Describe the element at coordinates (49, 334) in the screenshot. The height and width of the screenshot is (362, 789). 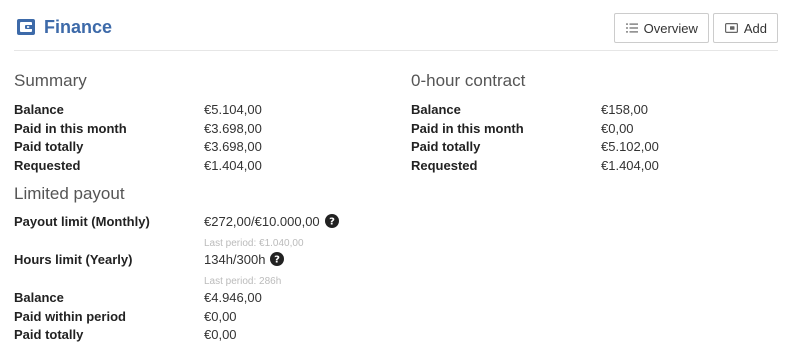
I see `limited-label: Paid totally` at that location.